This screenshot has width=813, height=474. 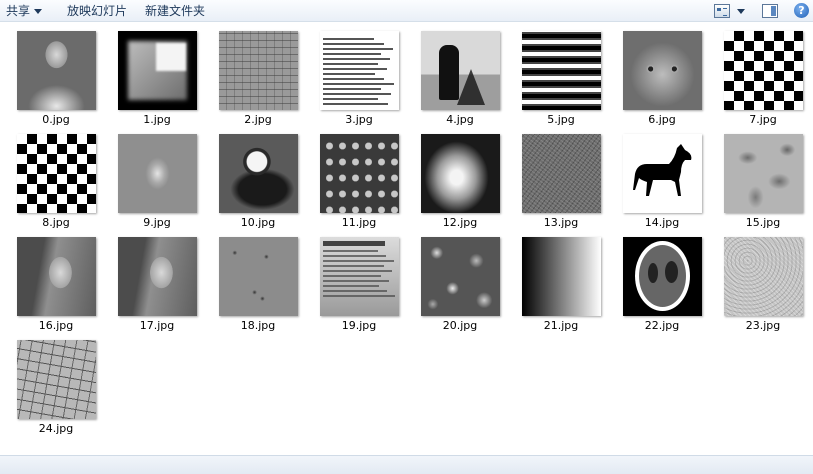 What do you see at coordinates (157, 119) in the screenshot?
I see `file-name-label: 1.jpg` at bounding box center [157, 119].